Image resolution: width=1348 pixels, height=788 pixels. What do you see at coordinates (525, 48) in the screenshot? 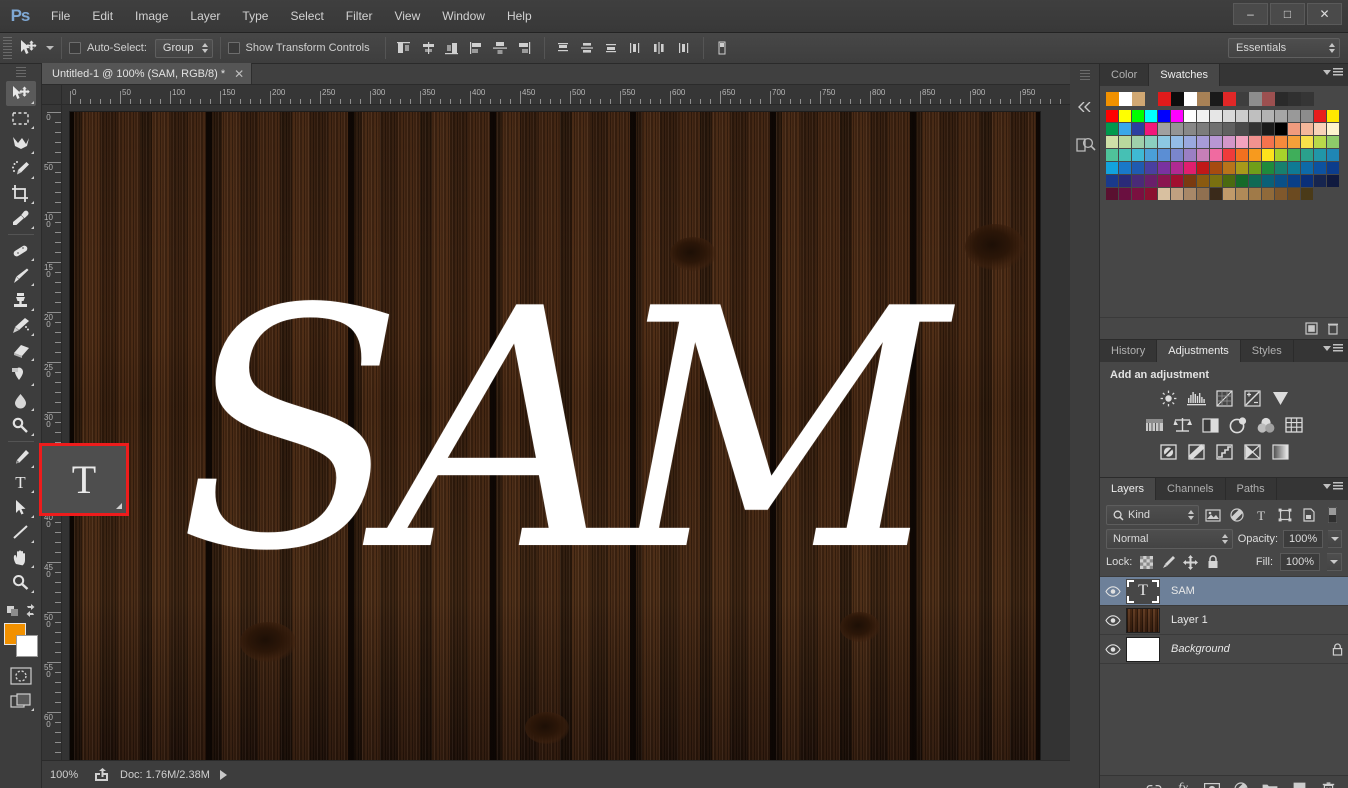
I see `align-bottom-edges-icon` at bounding box center [525, 48].